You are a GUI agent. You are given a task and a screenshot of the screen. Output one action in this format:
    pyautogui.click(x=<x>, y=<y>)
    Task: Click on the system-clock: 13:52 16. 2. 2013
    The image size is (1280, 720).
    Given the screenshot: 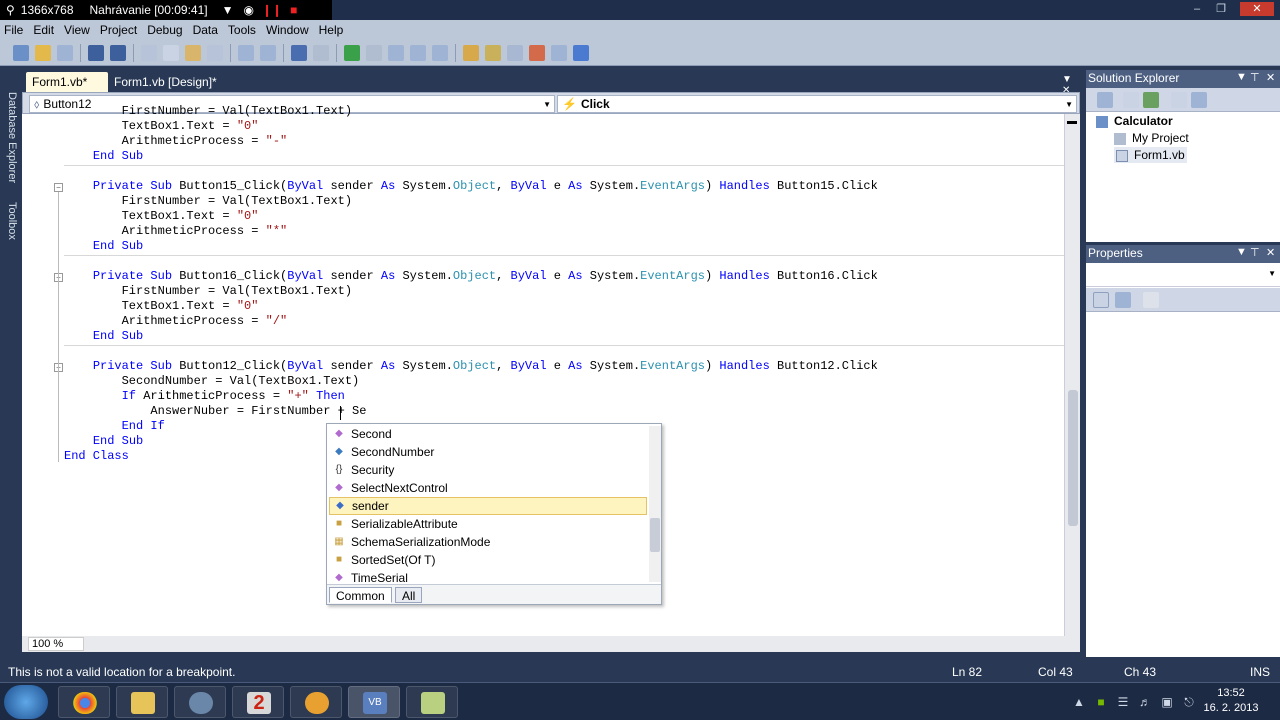 What is the action you would take?
    pyautogui.click(x=1231, y=701)
    